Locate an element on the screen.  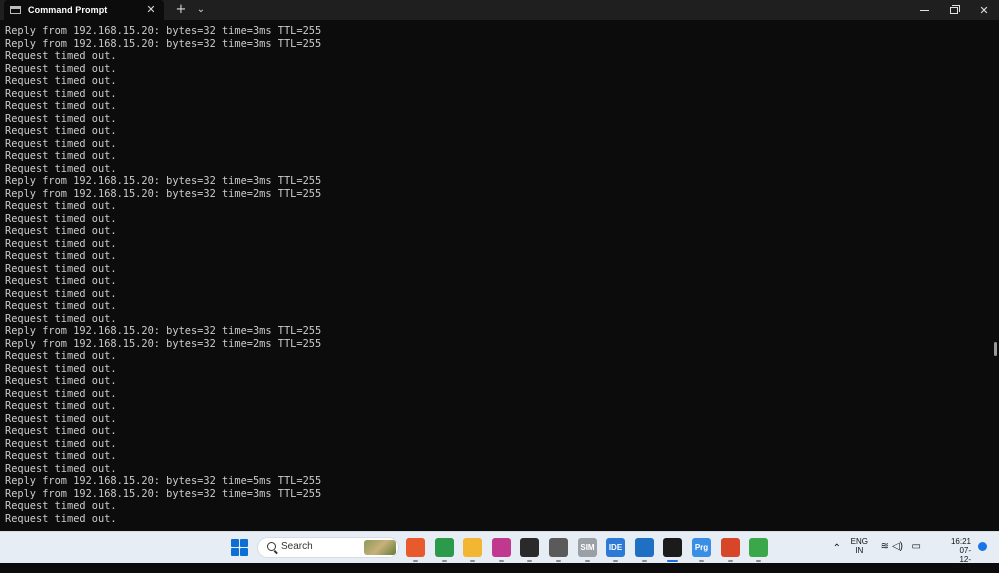
prg-app-icon: Prg is located at coordinates (701, 550).